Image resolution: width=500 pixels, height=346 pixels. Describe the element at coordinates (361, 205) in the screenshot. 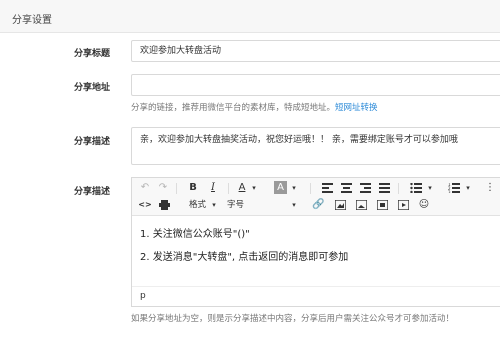

I see `gallery-icon` at that location.